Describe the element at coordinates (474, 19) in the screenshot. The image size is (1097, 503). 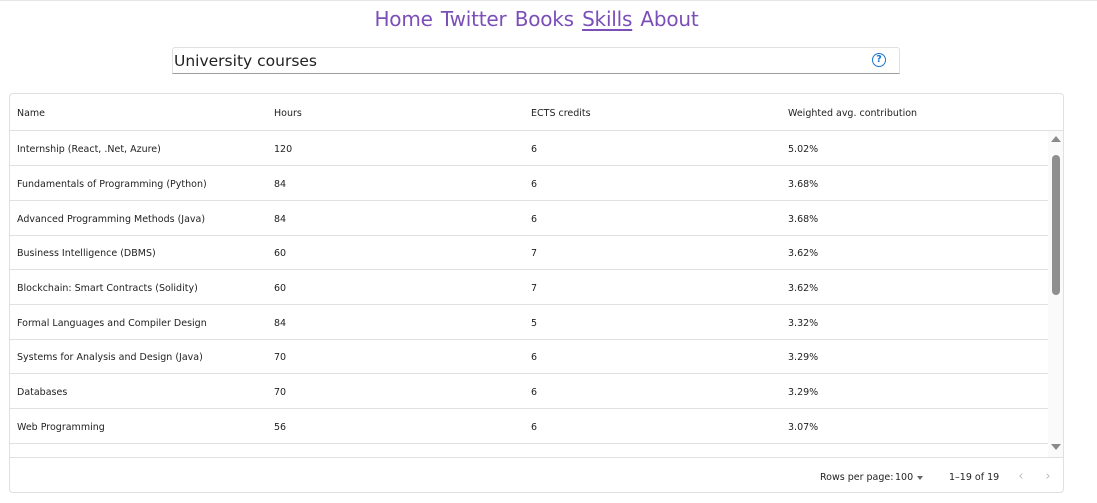
I see `nav-link-twitter: Twitter` at that location.